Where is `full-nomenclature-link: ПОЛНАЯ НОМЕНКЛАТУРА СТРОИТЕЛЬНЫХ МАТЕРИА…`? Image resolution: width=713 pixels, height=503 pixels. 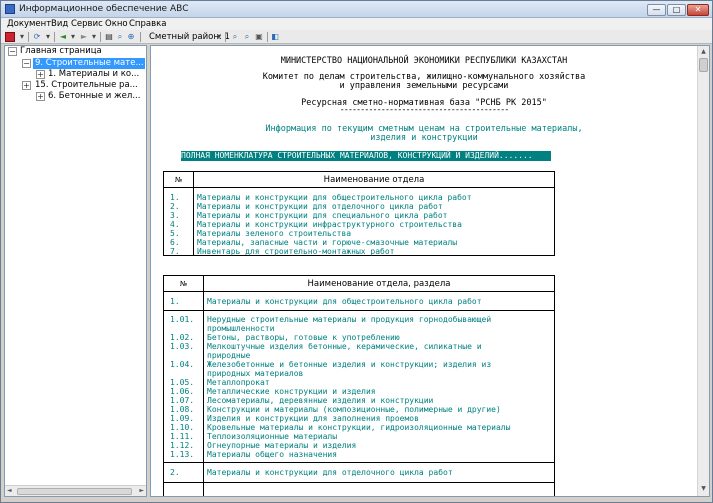 full-nomenclature-link: ПОЛНАЯ НОМЕНКЛАТУРА СТРОИТЕЛЬНЫХ МАТЕРИА… is located at coordinates (366, 156).